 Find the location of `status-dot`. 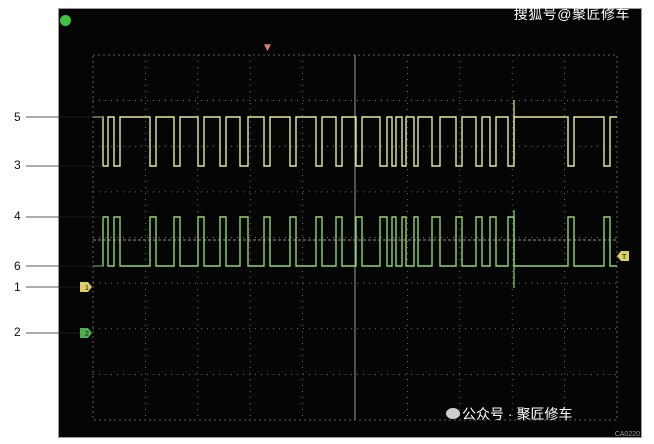

status-dot is located at coordinates (65, 20).